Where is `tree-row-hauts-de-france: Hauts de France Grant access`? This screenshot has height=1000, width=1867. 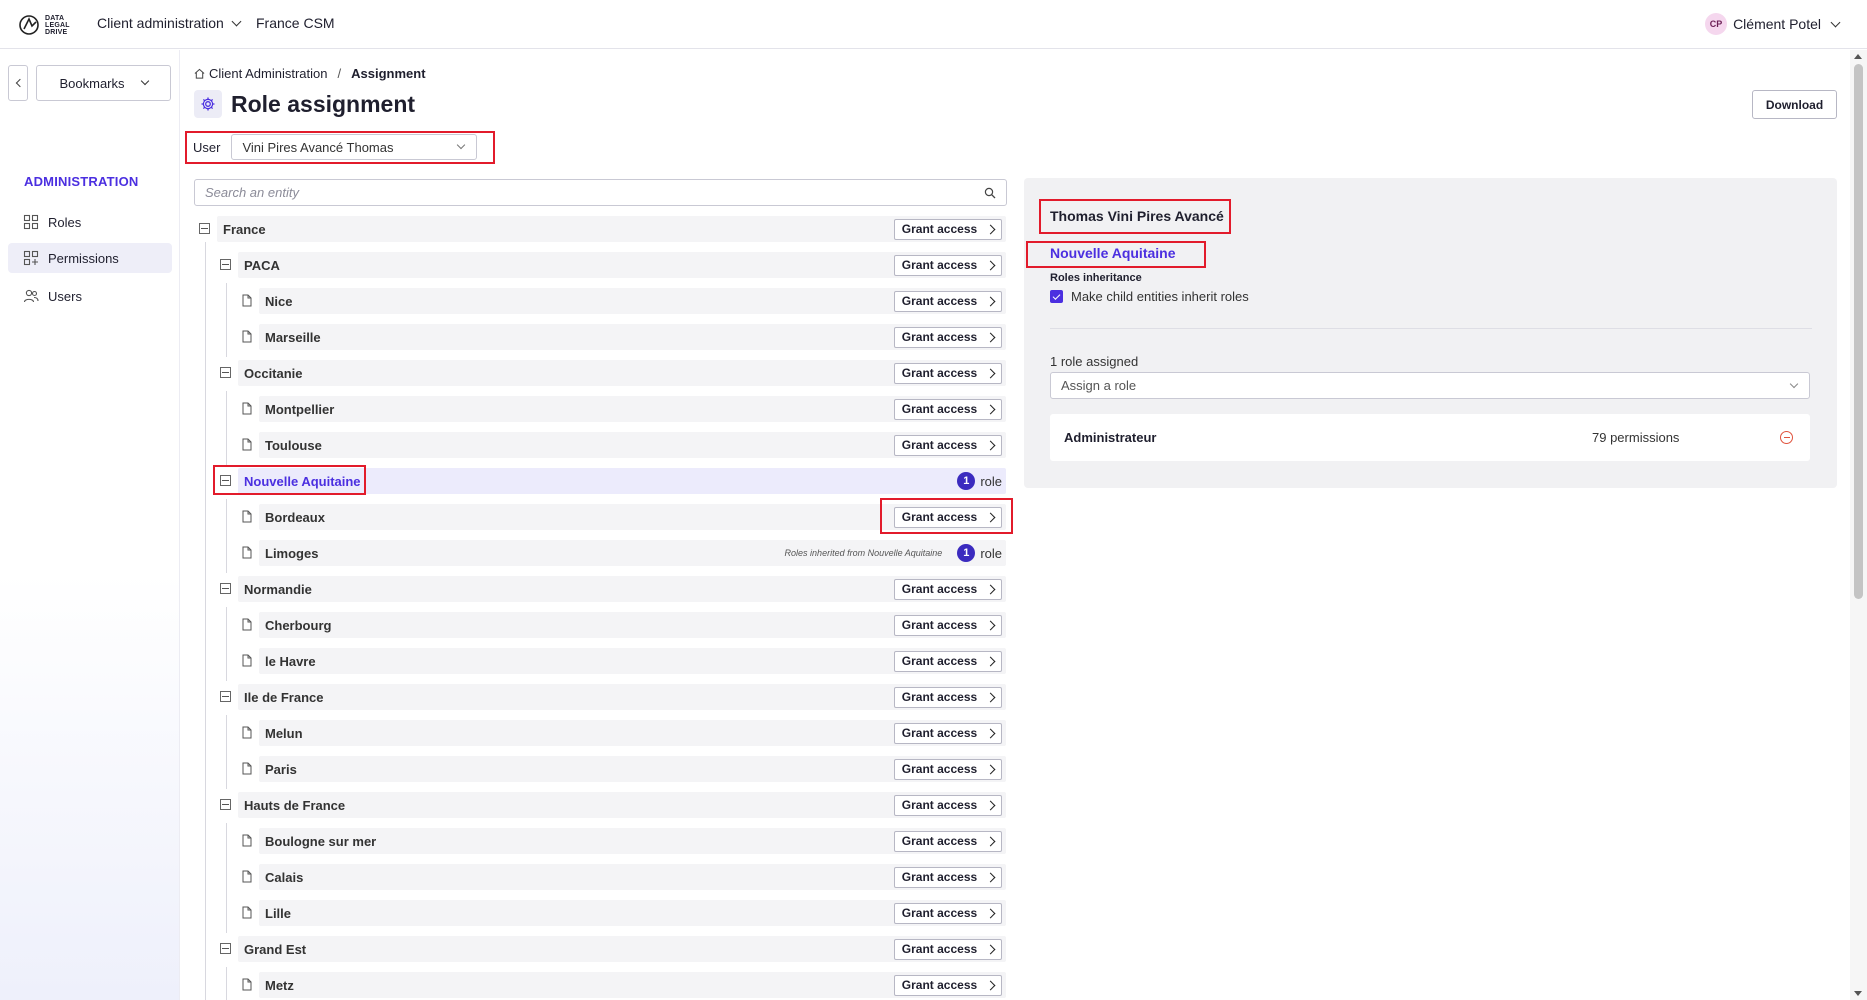 tree-row-hauts-de-france: Hauts de France Grant access is located at coordinates (622, 805).